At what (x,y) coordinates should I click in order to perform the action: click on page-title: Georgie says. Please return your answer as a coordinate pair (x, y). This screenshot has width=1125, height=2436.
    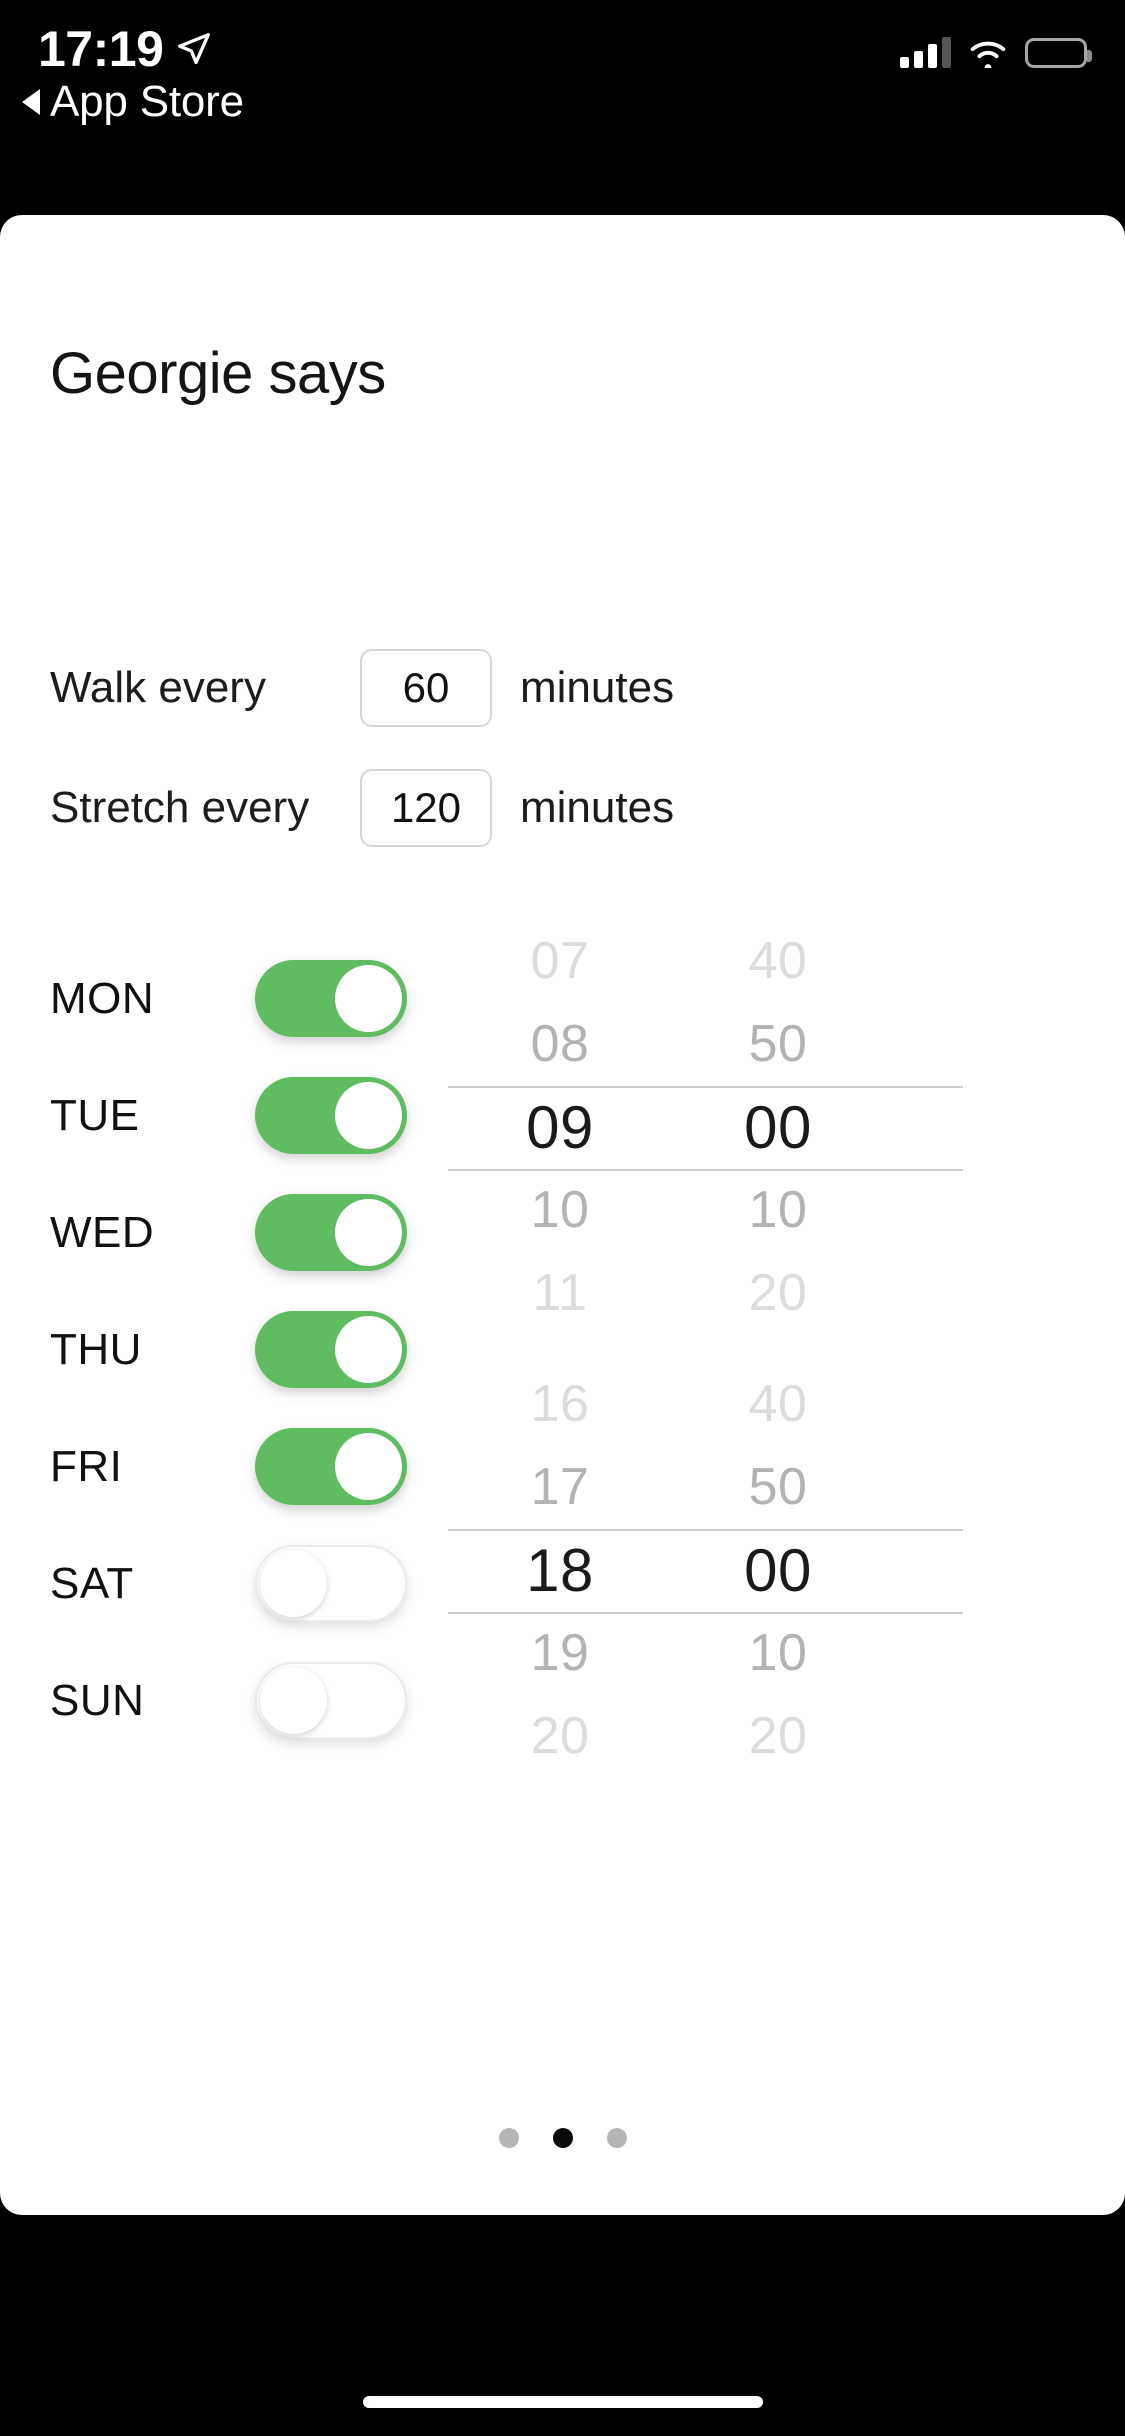
    Looking at the image, I should click on (218, 373).